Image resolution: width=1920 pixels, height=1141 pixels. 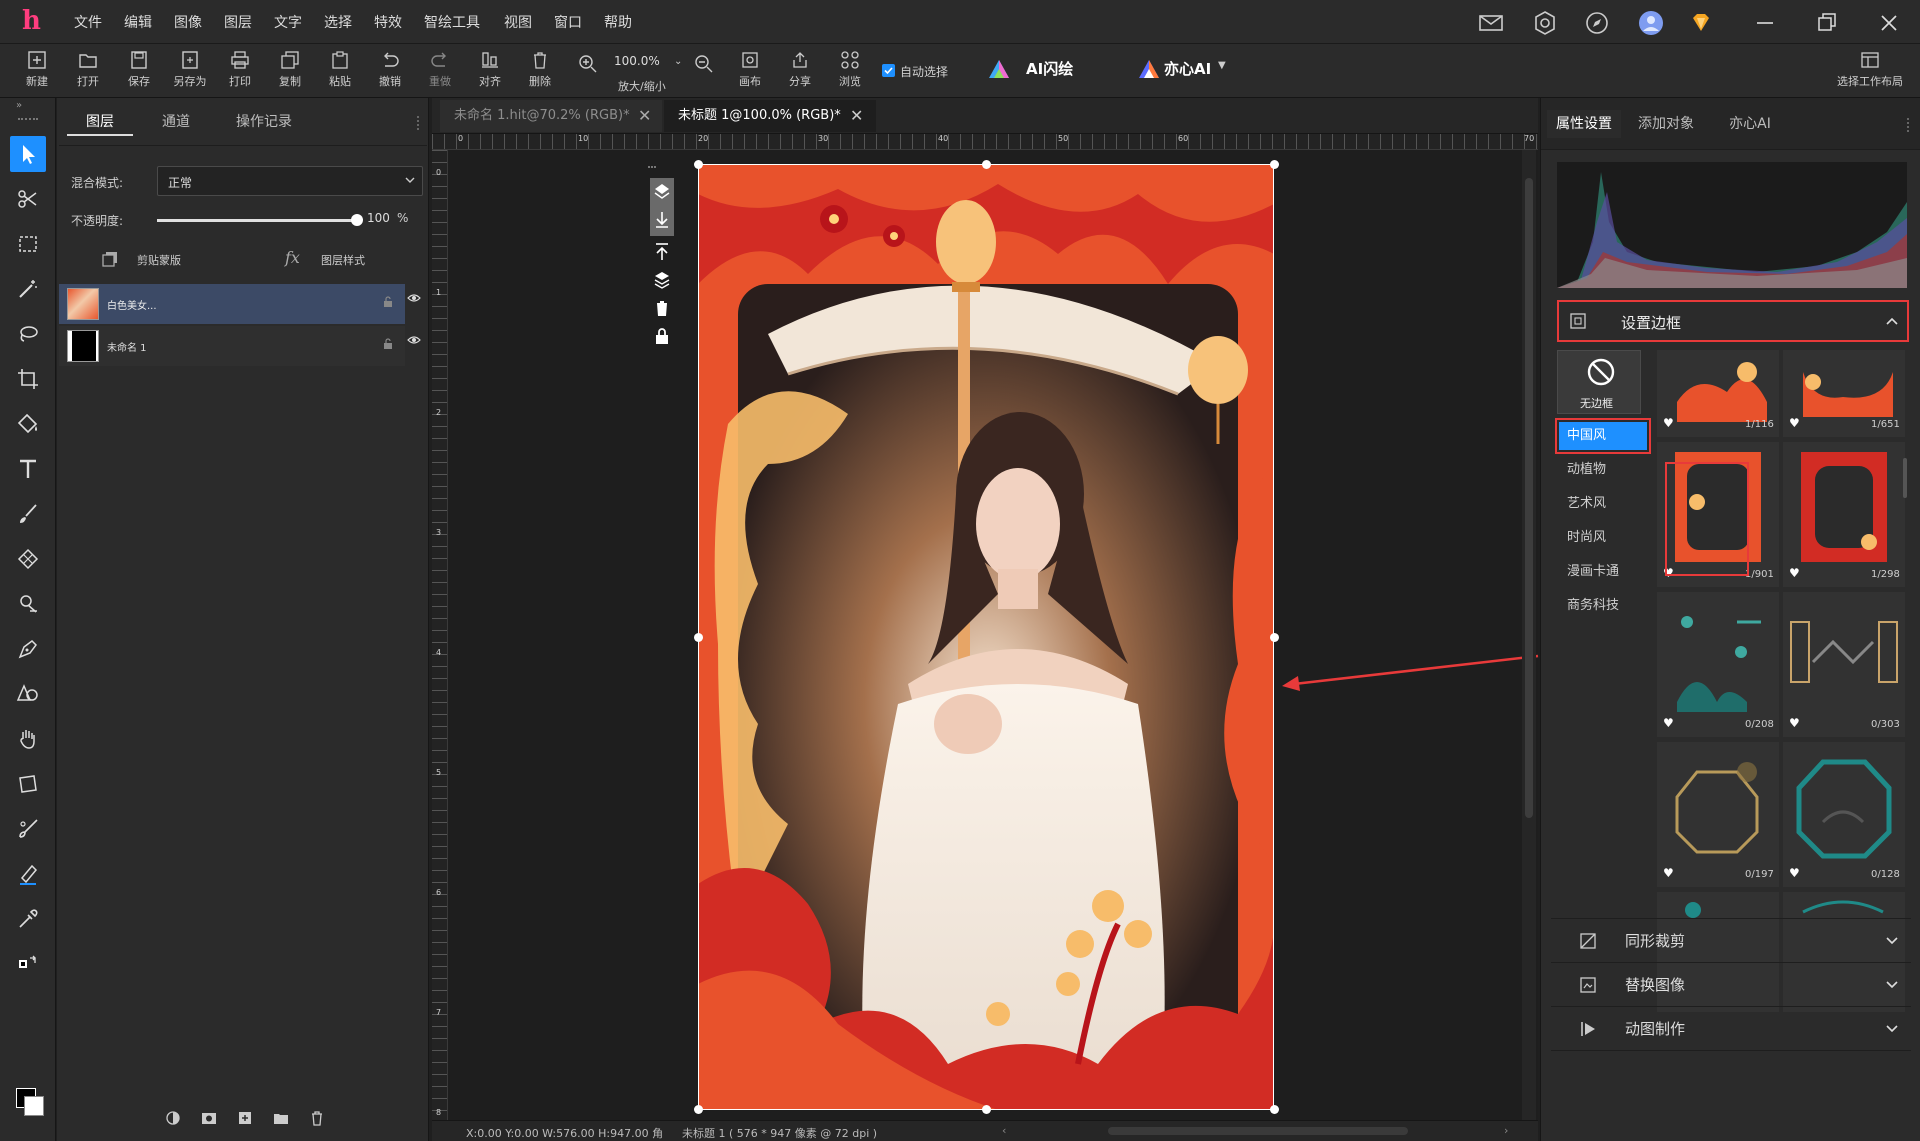 What do you see at coordinates (1750, 124) in the screenshot?
I see `tab-yixin-ai: 亦心AI` at bounding box center [1750, 124].